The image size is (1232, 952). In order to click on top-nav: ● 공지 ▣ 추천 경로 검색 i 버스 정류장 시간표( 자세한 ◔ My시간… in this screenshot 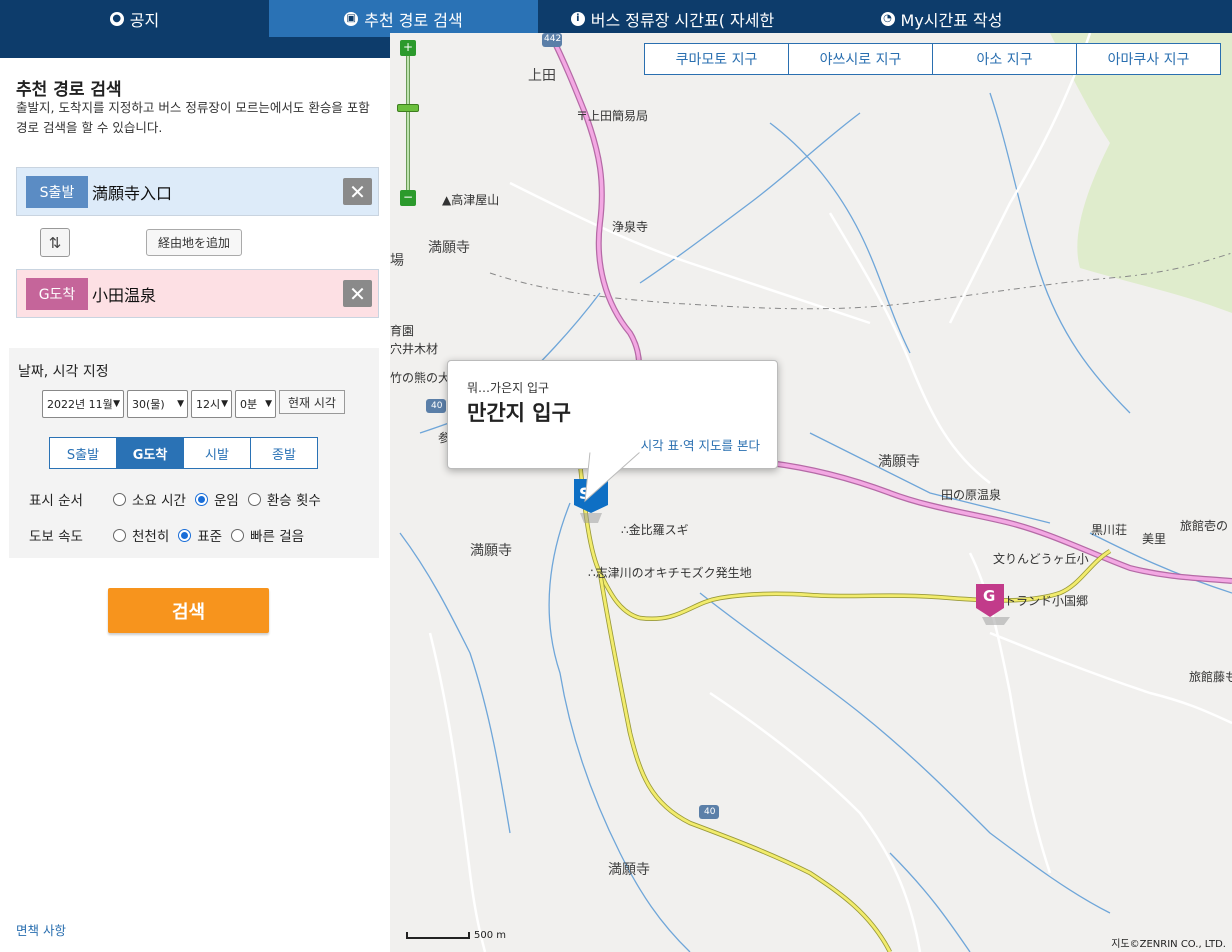, I will do `click(616, 18)`.